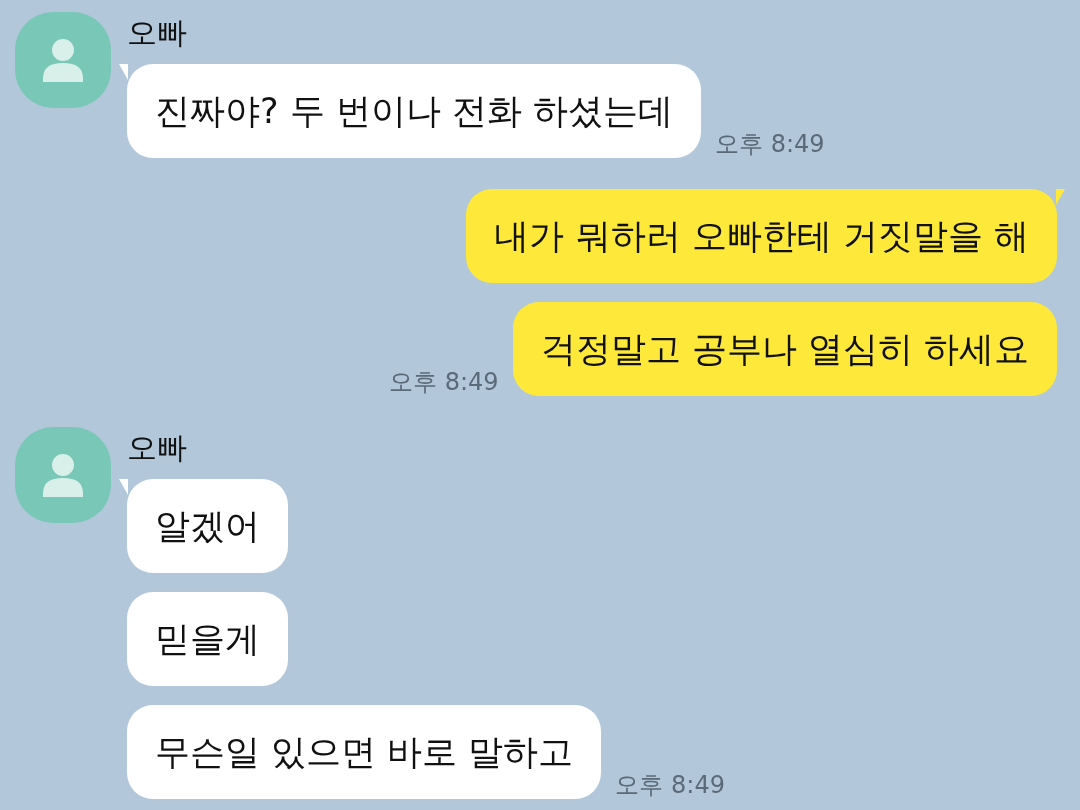  Describe the element at coordinates (414, 111) in the screenshot. I see `message-bubble: 진짜야? 두 번이나 전화 하셨는데` at that location.